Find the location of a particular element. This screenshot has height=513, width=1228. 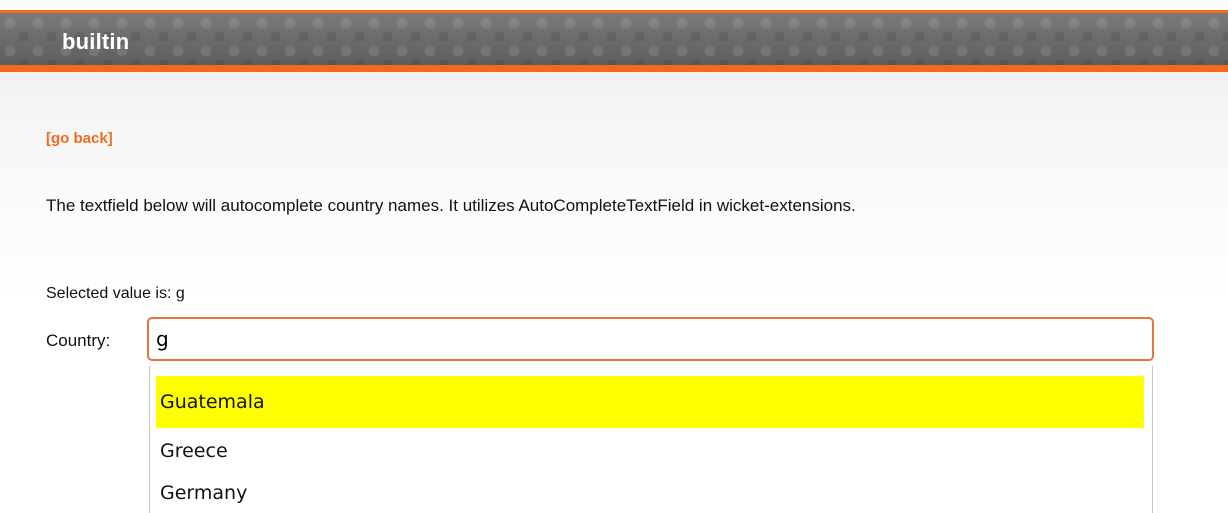

country-label: Country: is located at coordinates (78, 340).